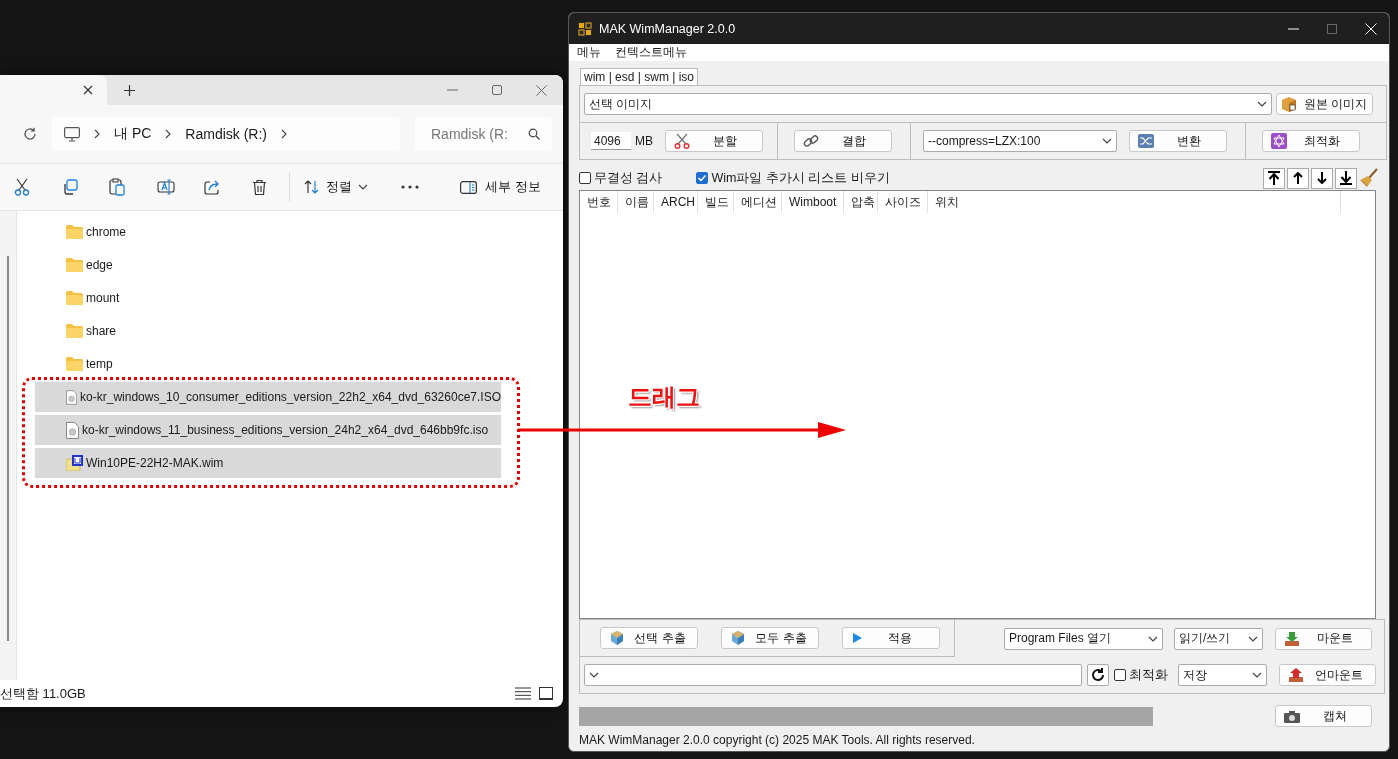  I want to click on option-checkbox: 무결성 검사, so click(621, 178).